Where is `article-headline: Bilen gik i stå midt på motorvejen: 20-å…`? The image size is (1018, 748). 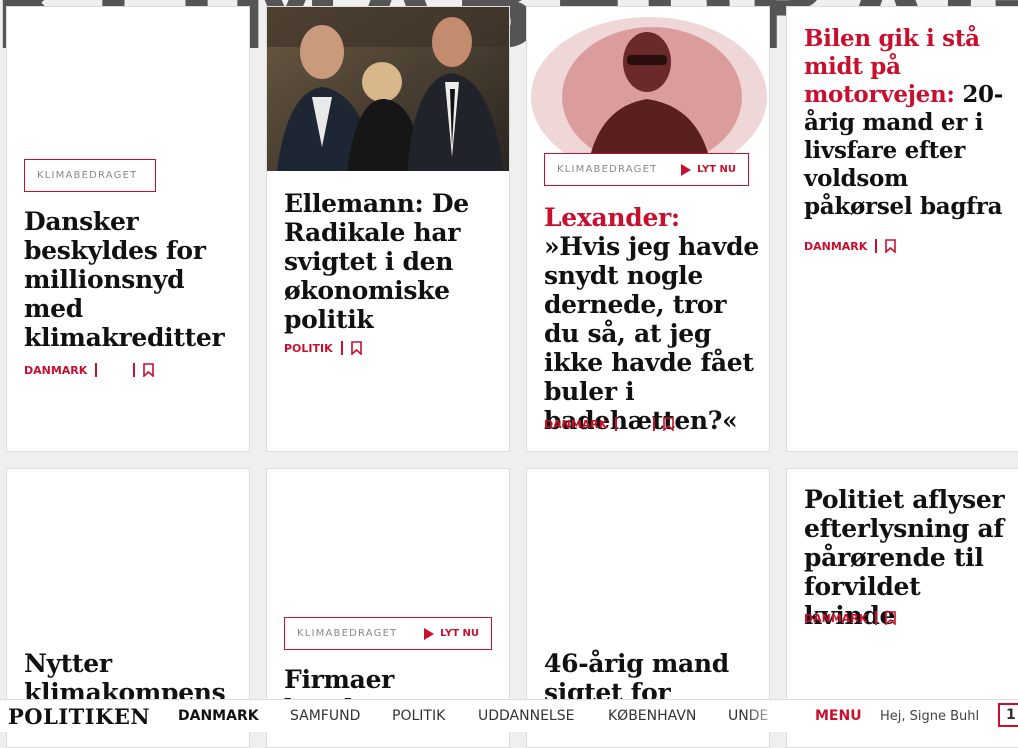
article-headline: Bilen gik i stå midt på motorvejen: 20-å… is located at coordinates (909, 123).